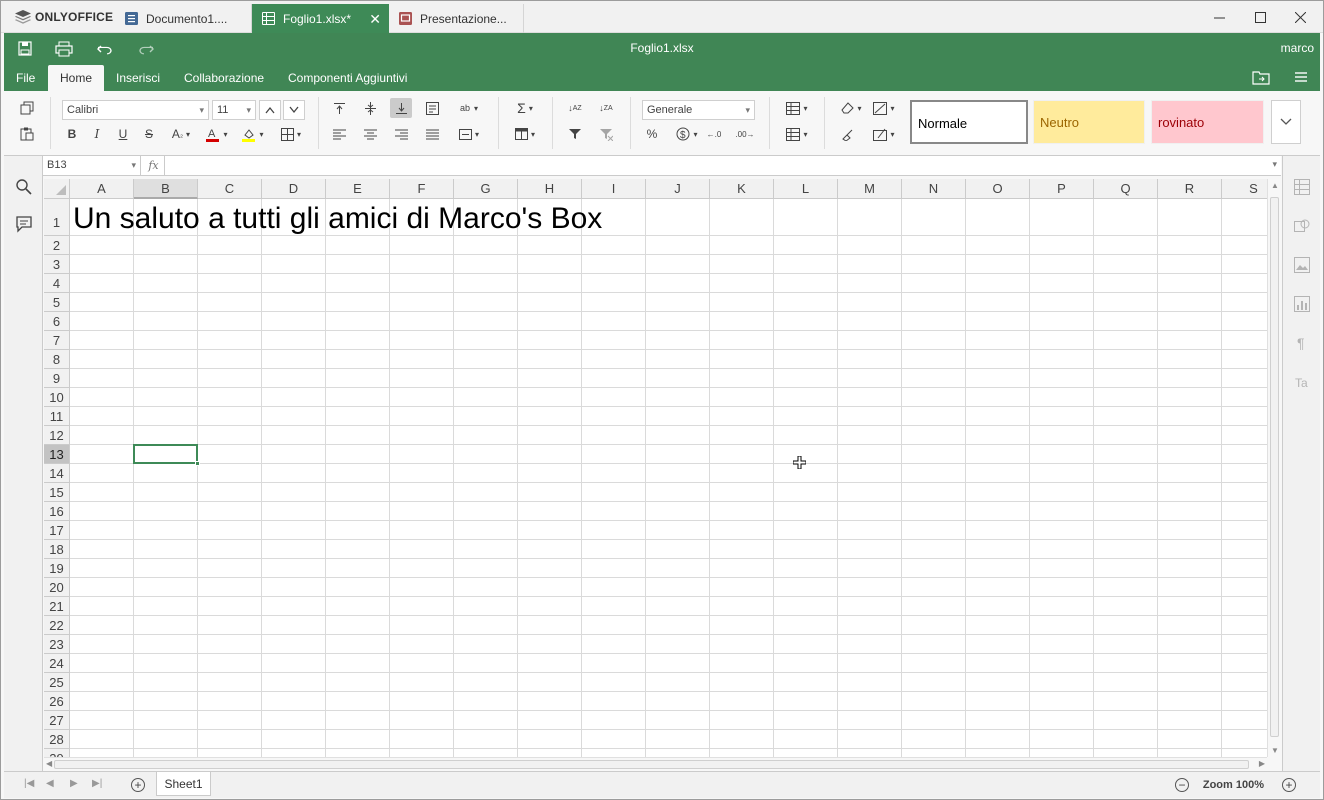 This screenshot has height=800, width=1324. What do you see at coordinates (270, 110) in the screenshot?
I see `increase-font-icon` at bounding box center [270, 110].